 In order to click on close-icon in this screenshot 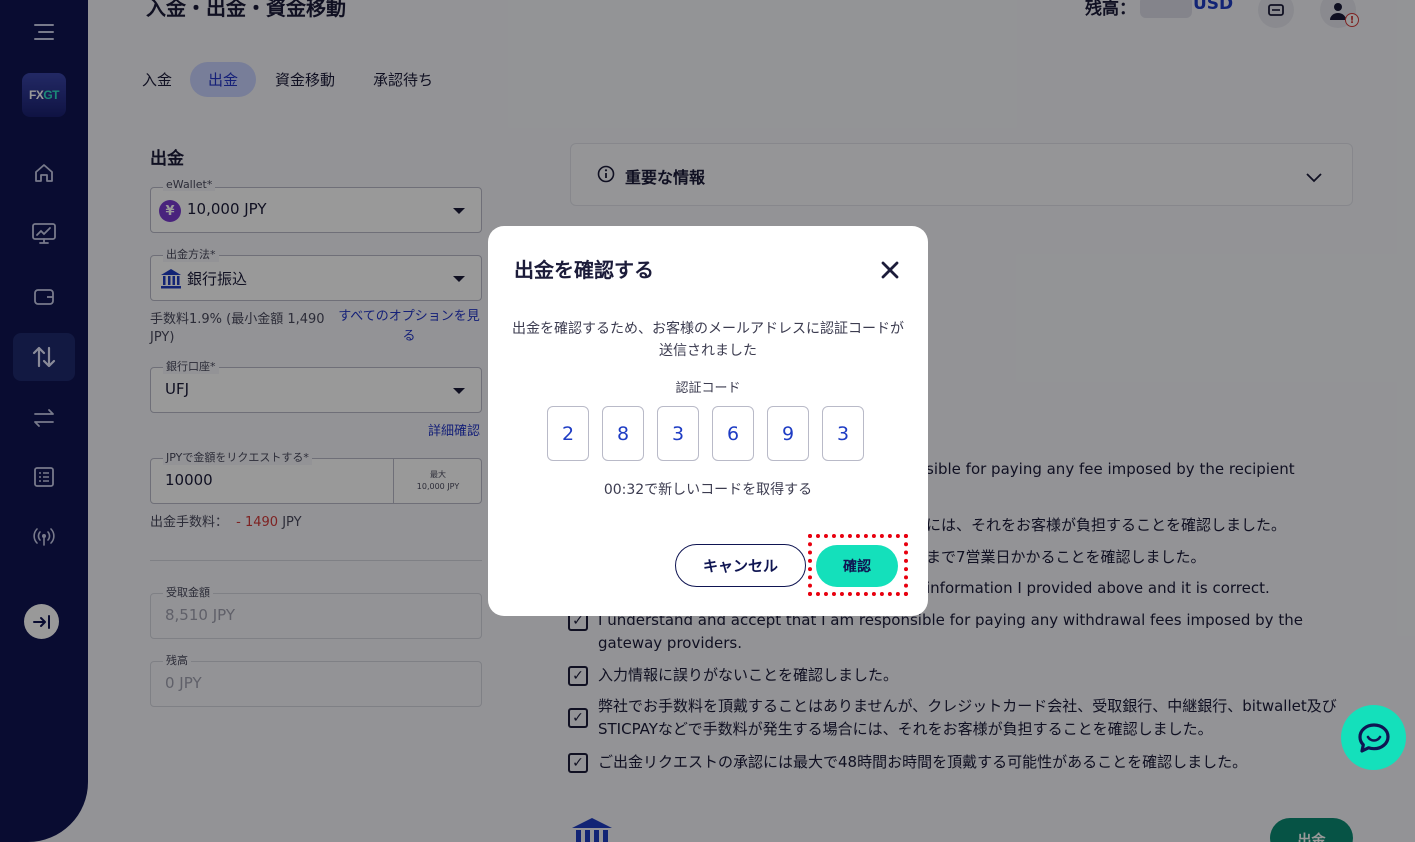, I will do `click(890, 270)`.